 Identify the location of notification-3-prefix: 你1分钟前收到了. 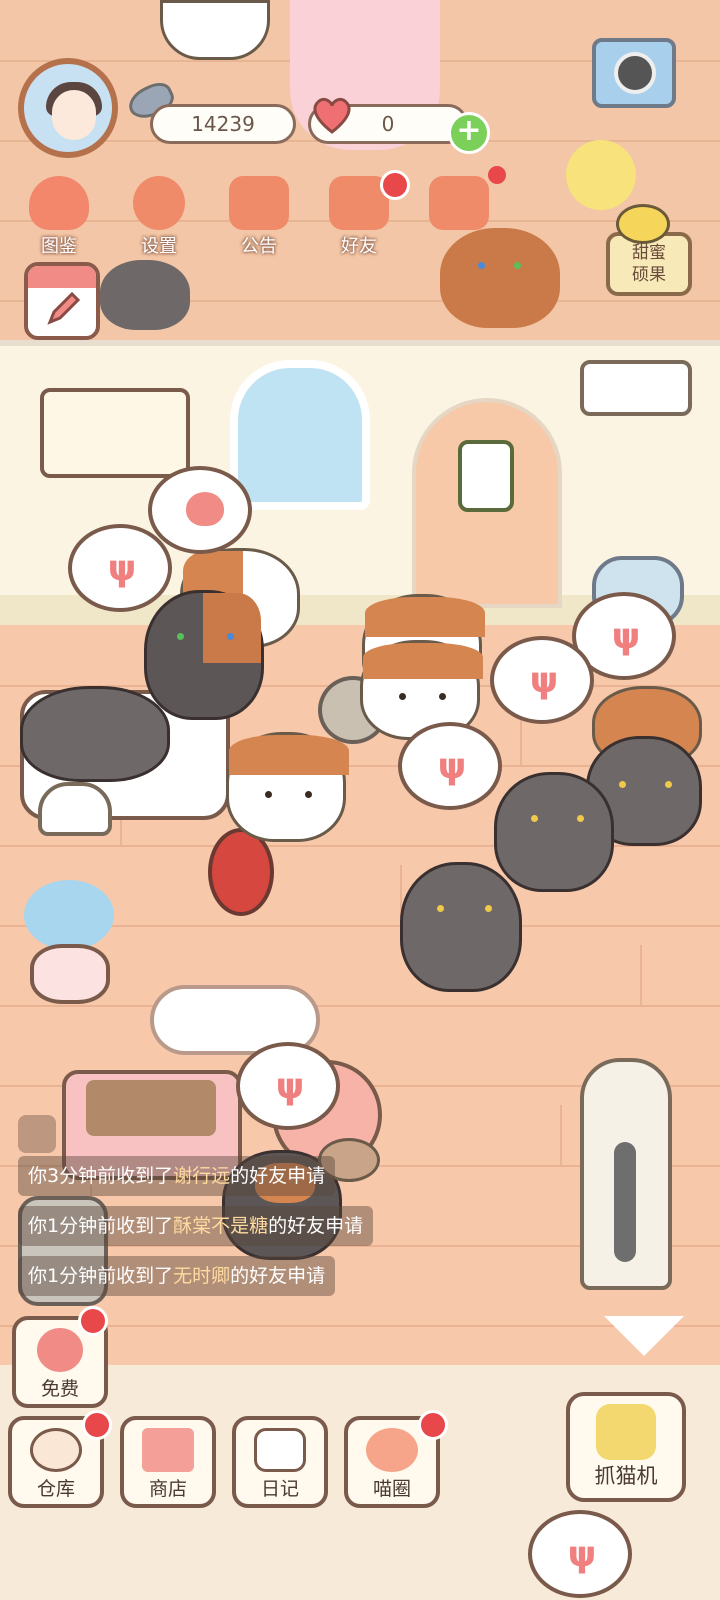
(101, 1276).